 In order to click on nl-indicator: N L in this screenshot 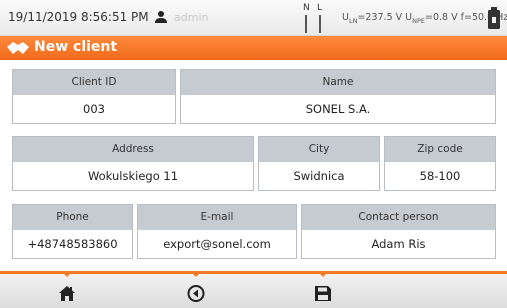, I will do `click(316, 18)`.